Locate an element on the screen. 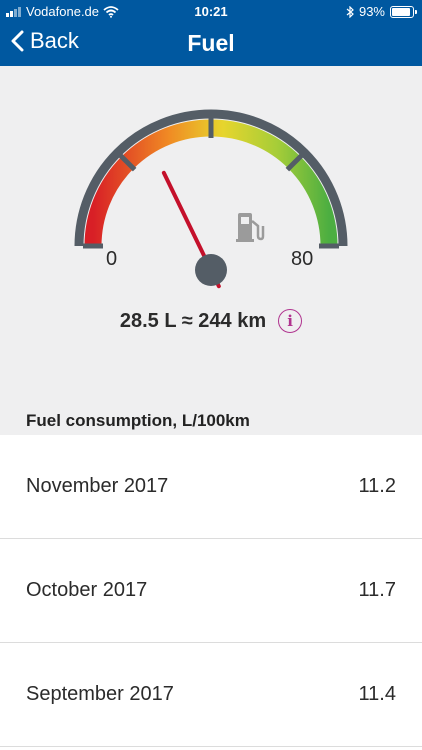 The height and width of the screenshot is (750, 422). page-title: Fuel is located at coordinates (211, 43).